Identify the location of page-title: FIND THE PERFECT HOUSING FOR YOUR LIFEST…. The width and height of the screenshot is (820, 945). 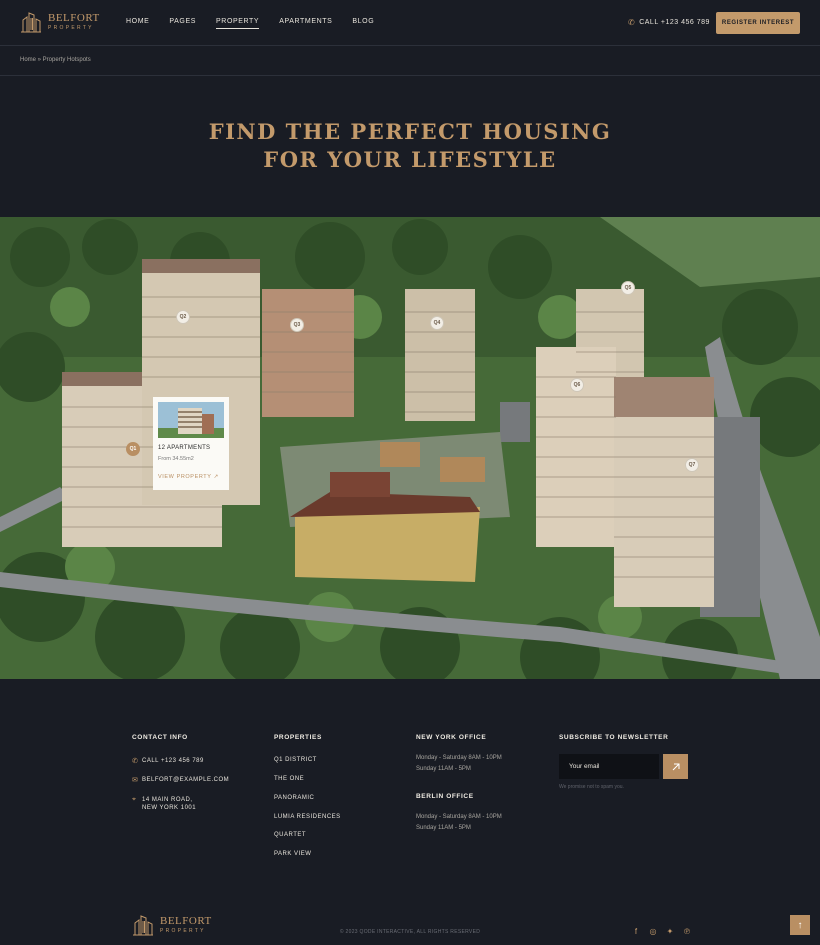
(410, 146).